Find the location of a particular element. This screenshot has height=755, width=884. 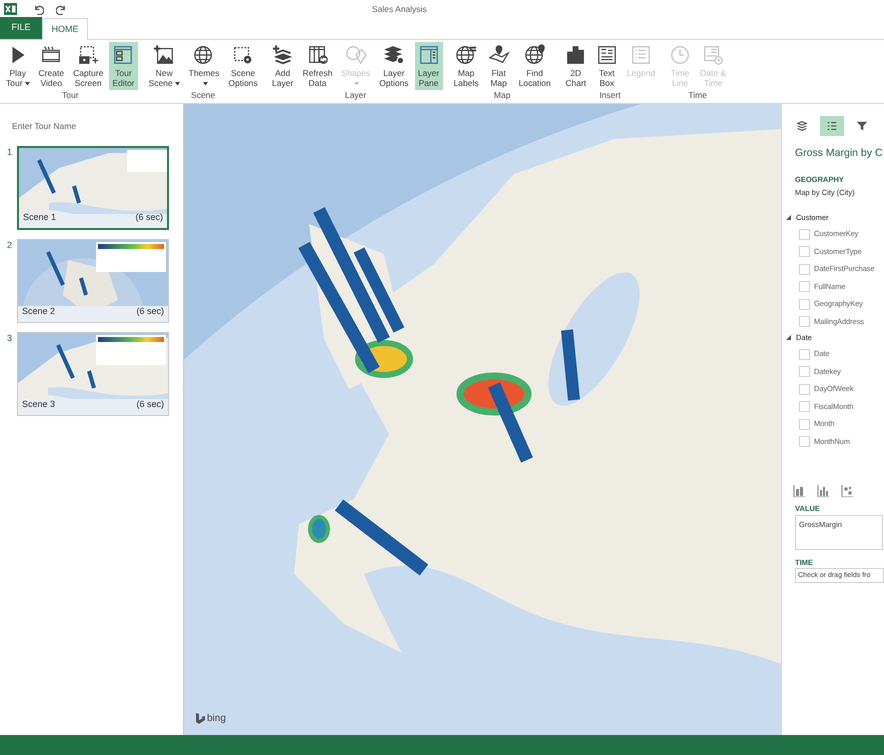

logo-icon is located at coordinates (200, 718).